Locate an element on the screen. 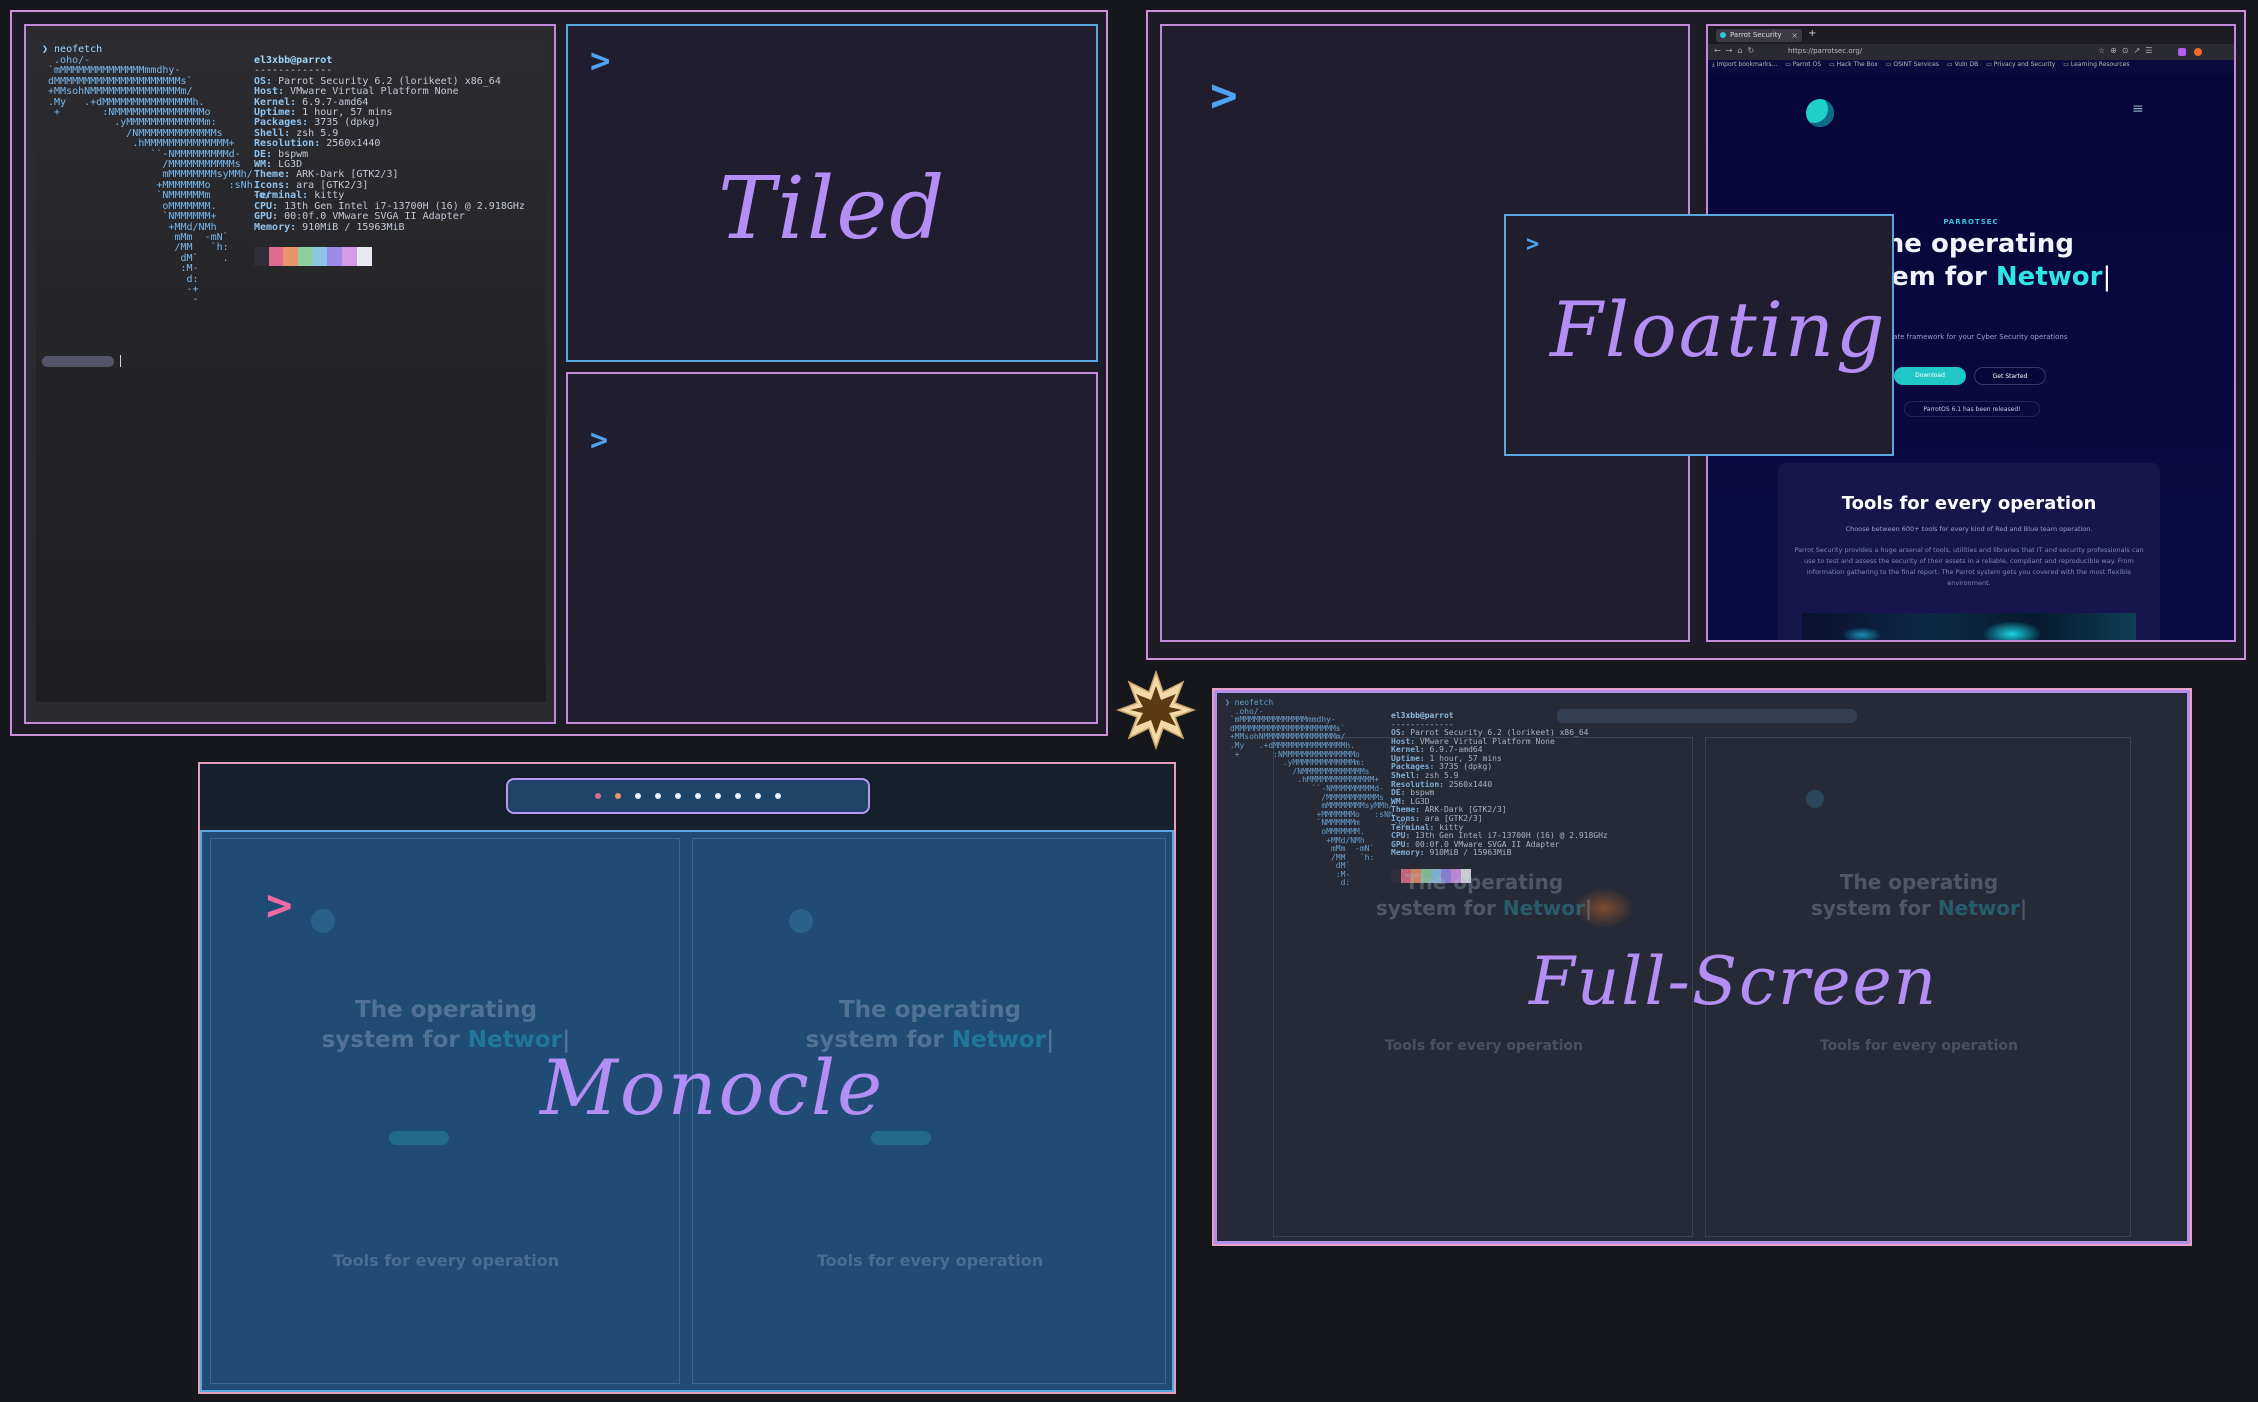 The height and width of the screenshot is (1402, 2258). floating-label: Floating is located at coordinates (1718, 329).